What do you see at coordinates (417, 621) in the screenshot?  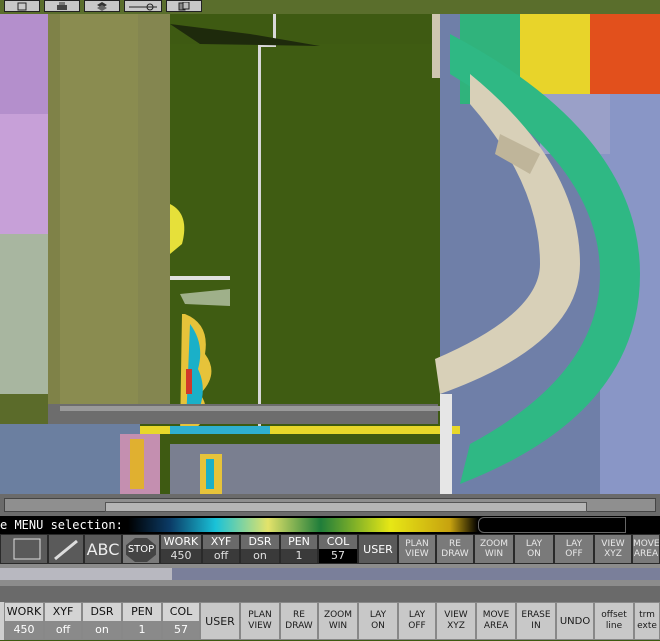 I see `bottom-lay-off-button: LAY OFF` at bounding box center [417, 621].